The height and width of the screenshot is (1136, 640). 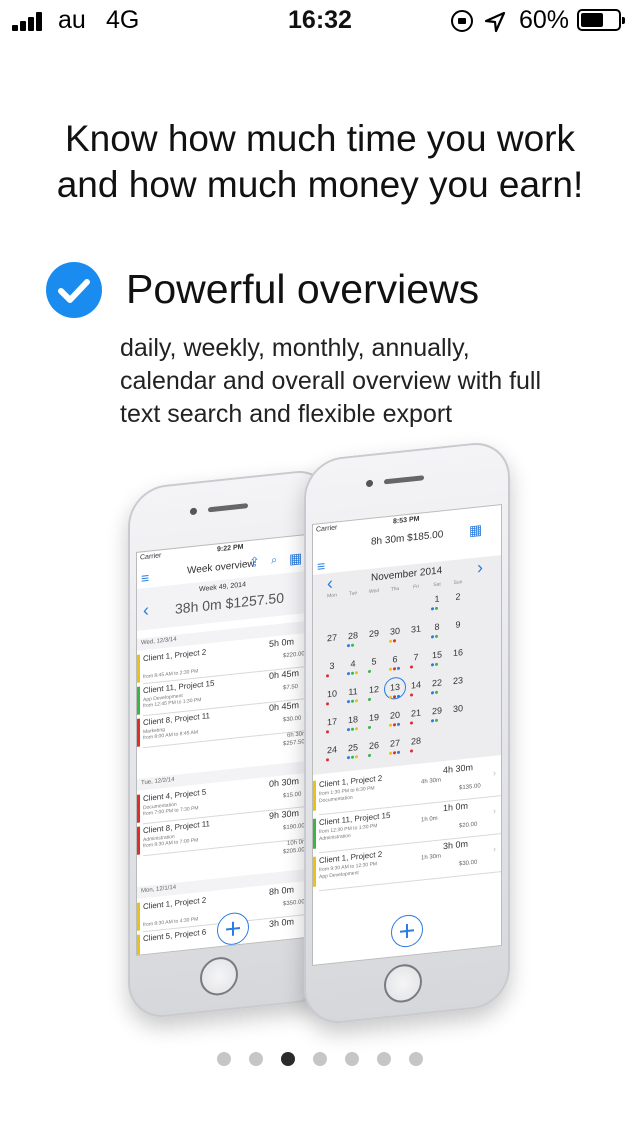 I want to click on page-indicator, so click(x=320, y=1059).